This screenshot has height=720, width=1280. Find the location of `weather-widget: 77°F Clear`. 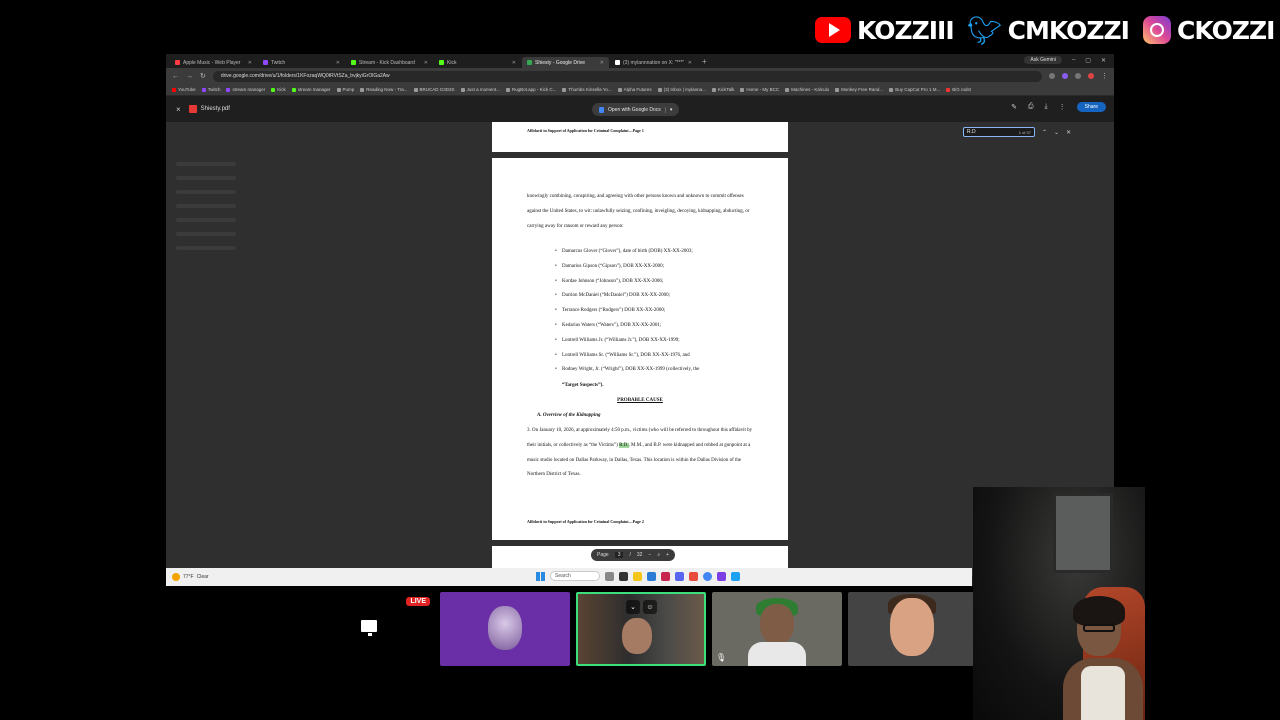

weather-widget: 77°F Clear is located at coordinates (190, 577).